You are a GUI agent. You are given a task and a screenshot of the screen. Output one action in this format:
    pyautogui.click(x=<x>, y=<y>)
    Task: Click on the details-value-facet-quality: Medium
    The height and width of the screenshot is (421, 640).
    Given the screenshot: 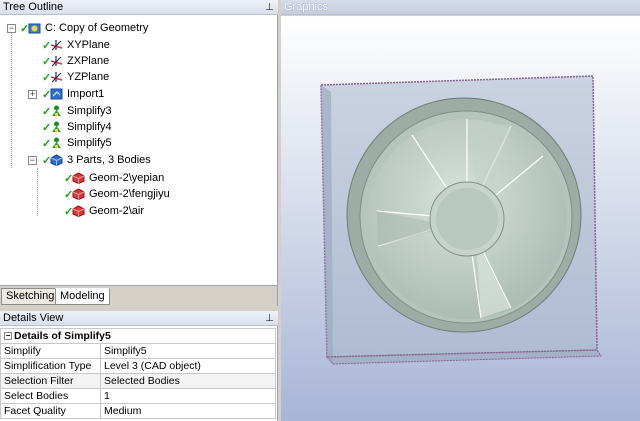 What is the action you would take?
    pyautogui.click(x=188, y=411)
    